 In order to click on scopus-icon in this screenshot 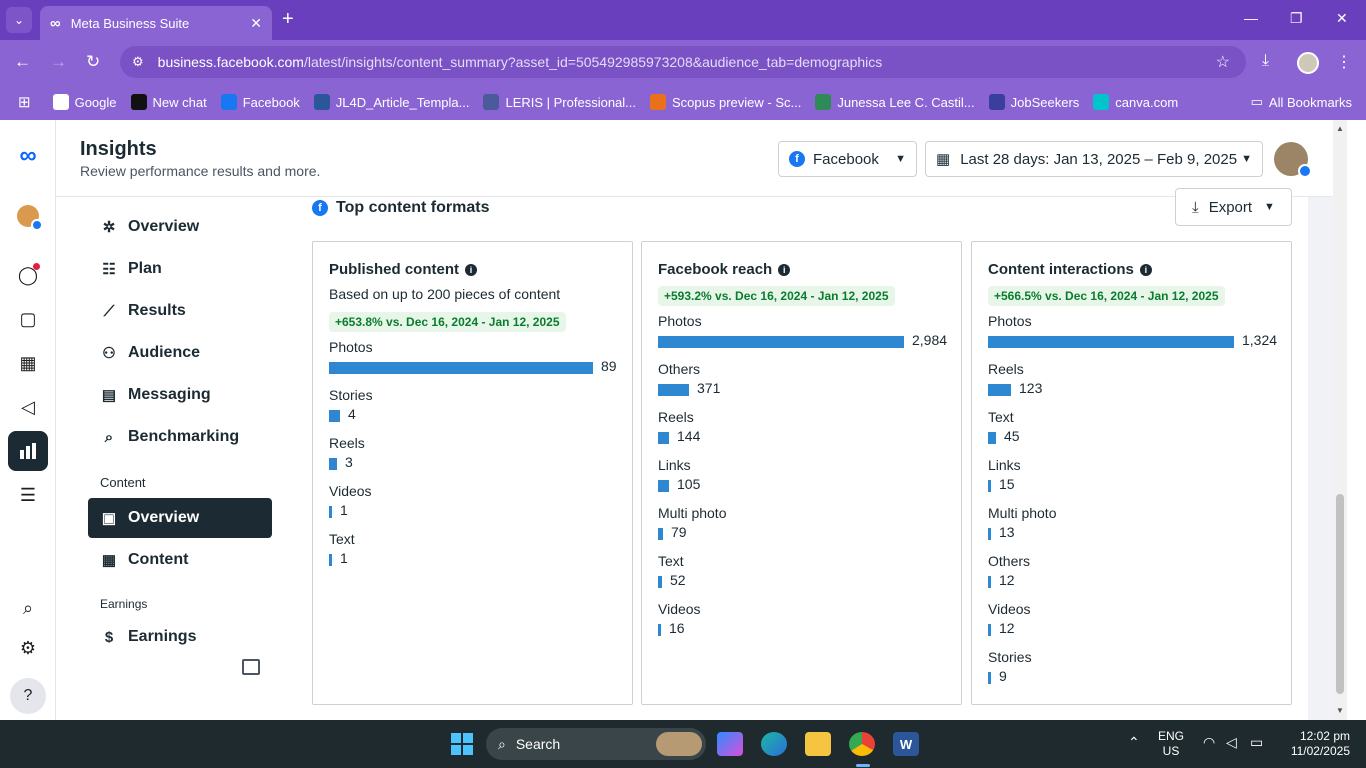, I will do `click(658, 102)`.